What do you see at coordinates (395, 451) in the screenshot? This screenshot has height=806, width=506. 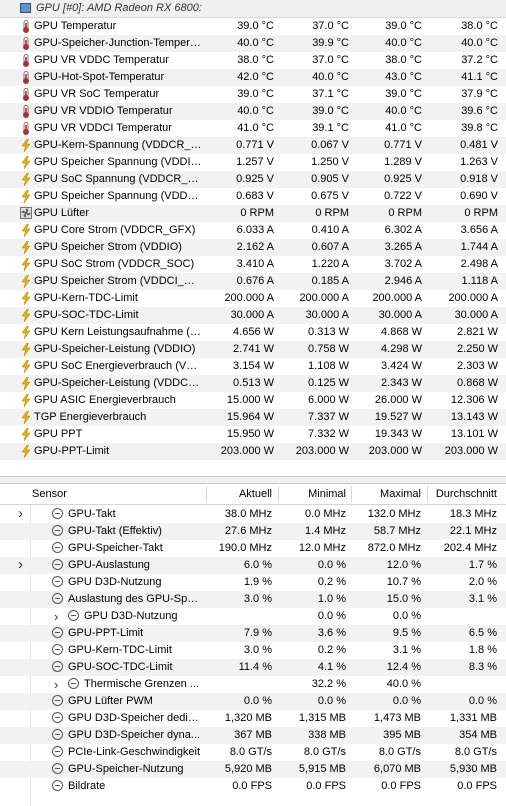 I see `value-max: 203.000 W` at bounding box center [395, 451].